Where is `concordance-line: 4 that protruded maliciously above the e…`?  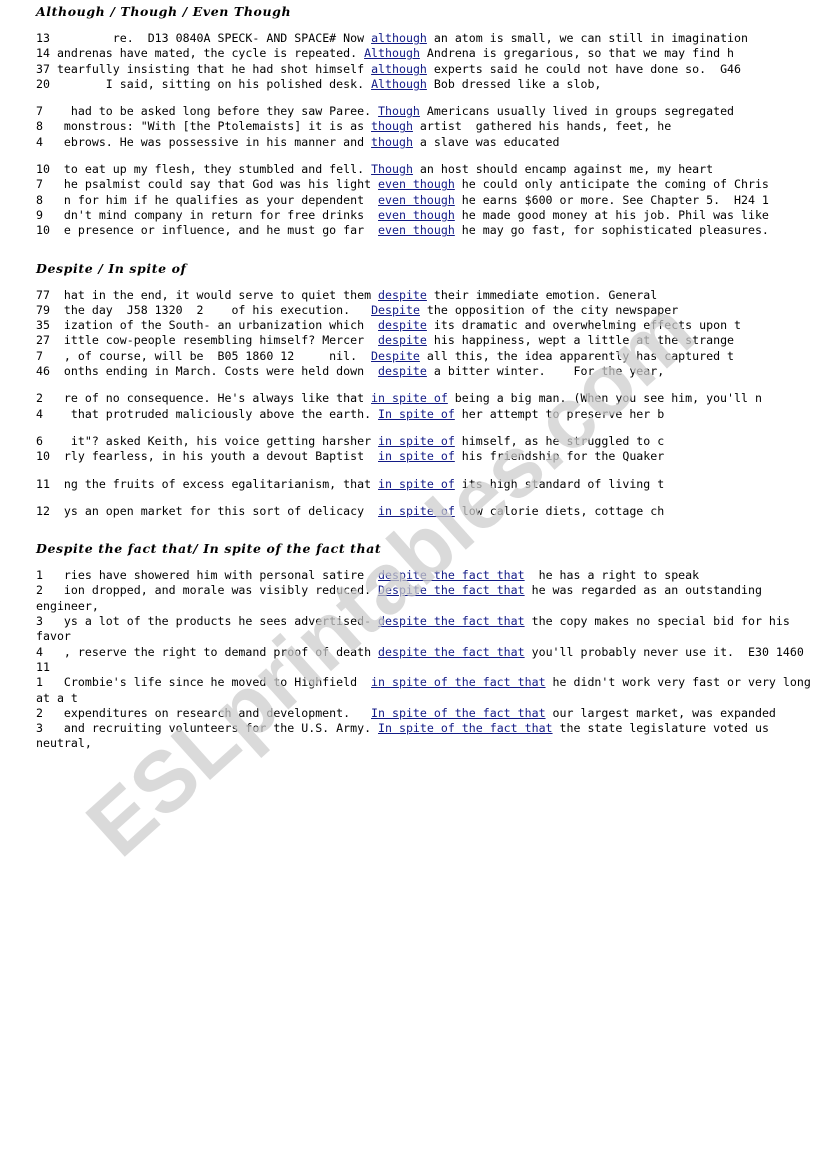 concordance-line: 4 that protruded maliciously above the e… is located at coordinates (423, 414).